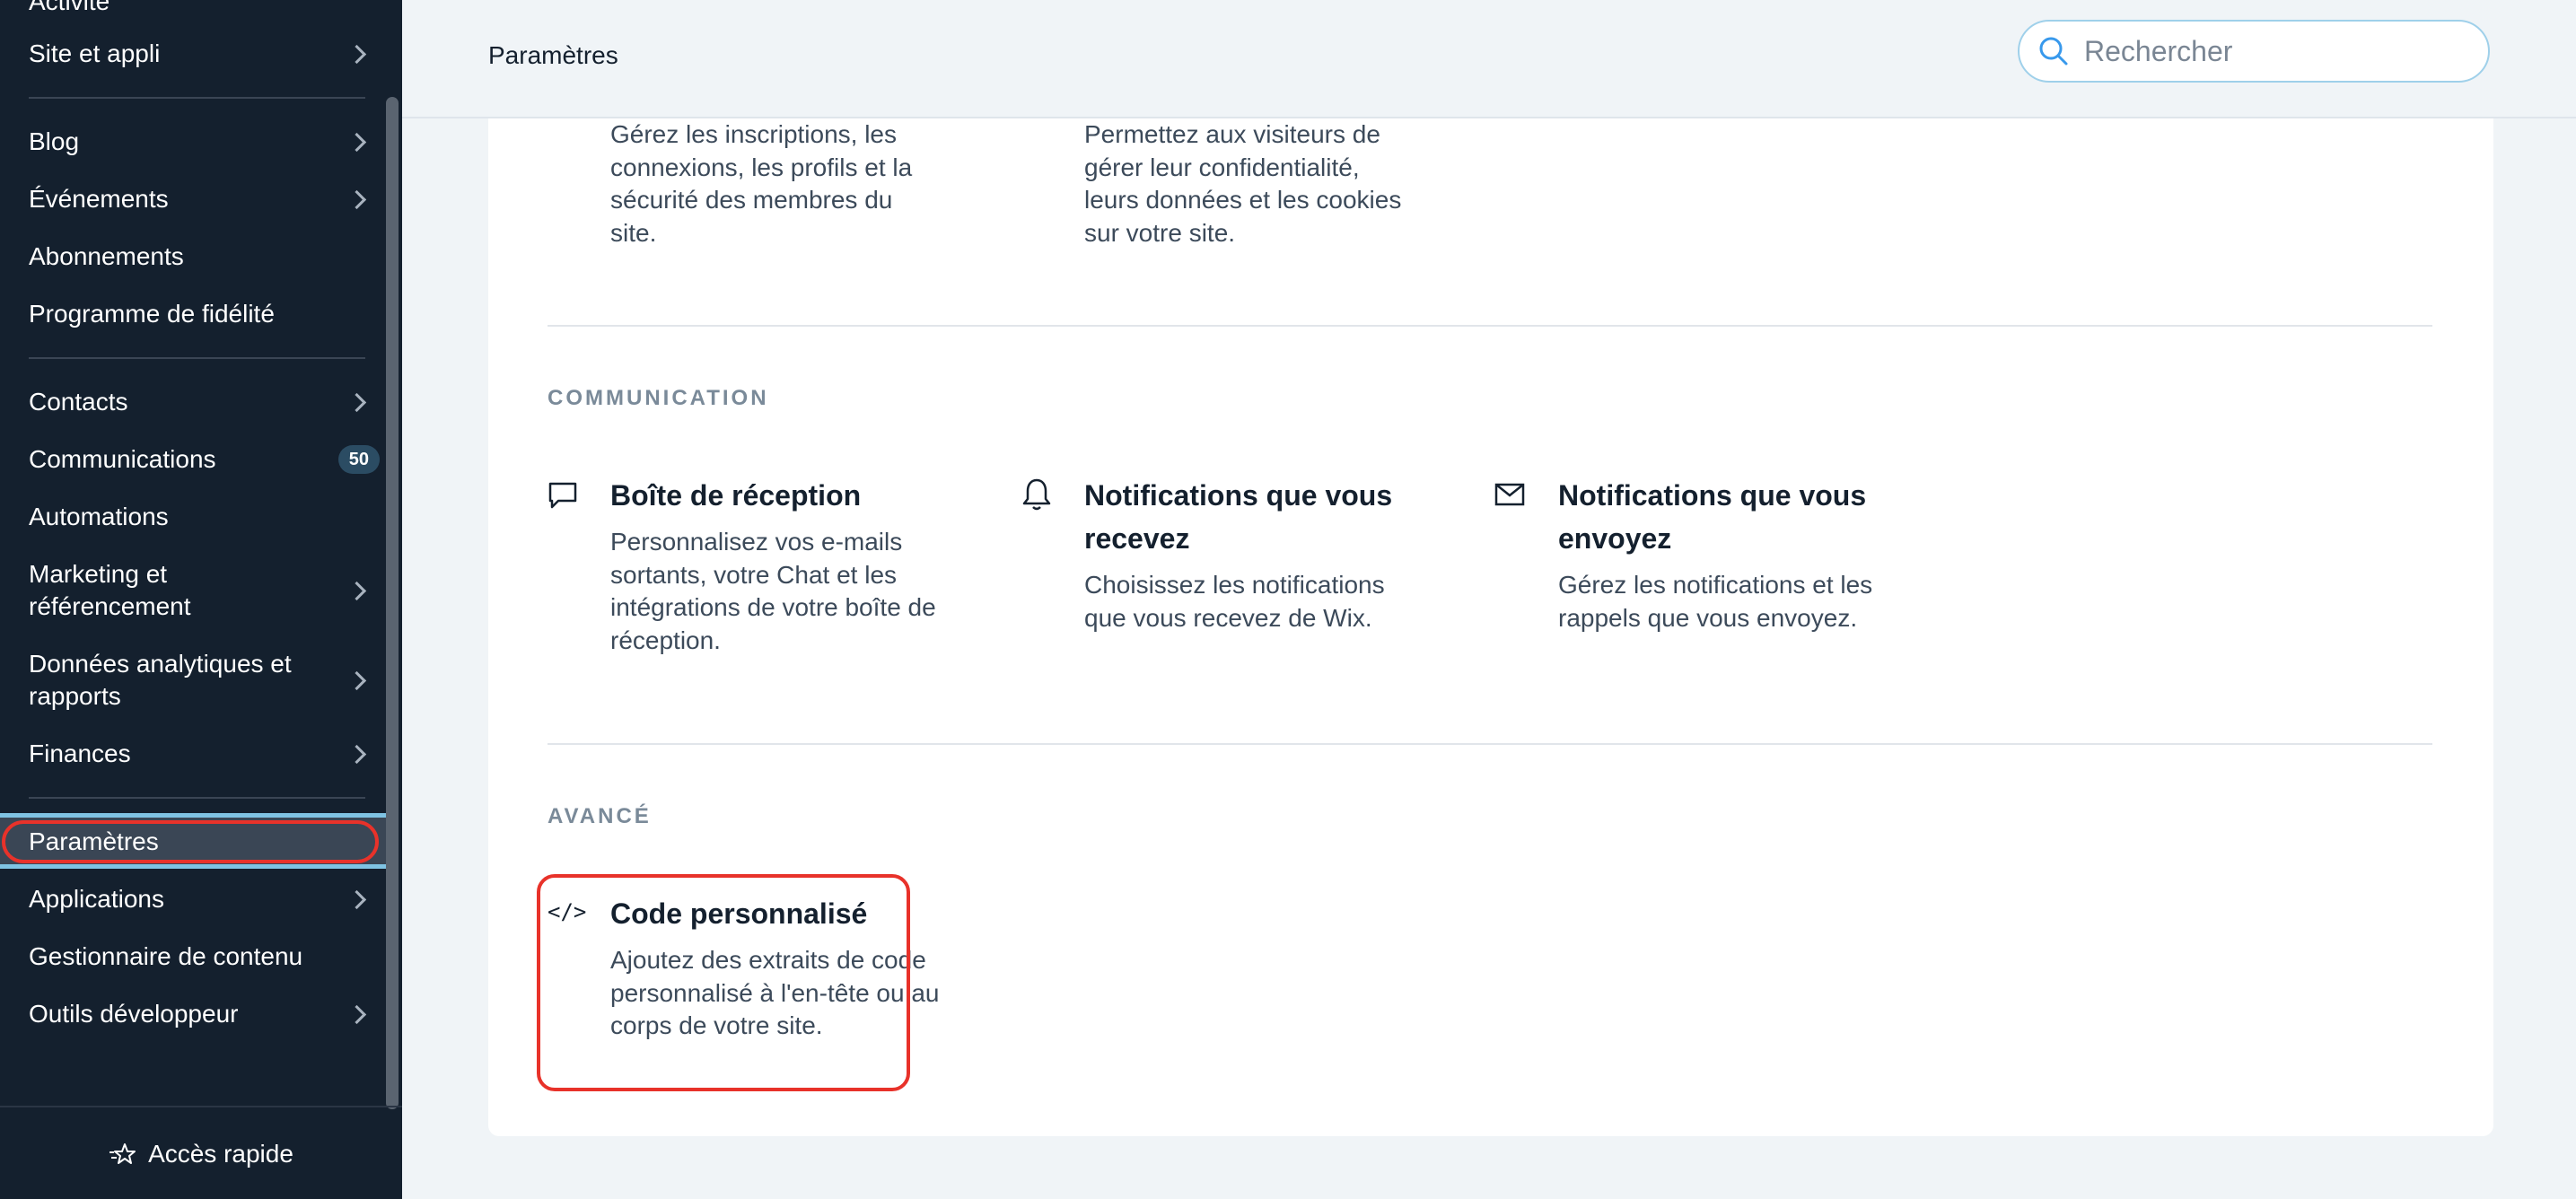  Describe the element at coordinates (134, 1014) in the screenshot. I see `sidebar-item-label: Outils développeur` at that location.